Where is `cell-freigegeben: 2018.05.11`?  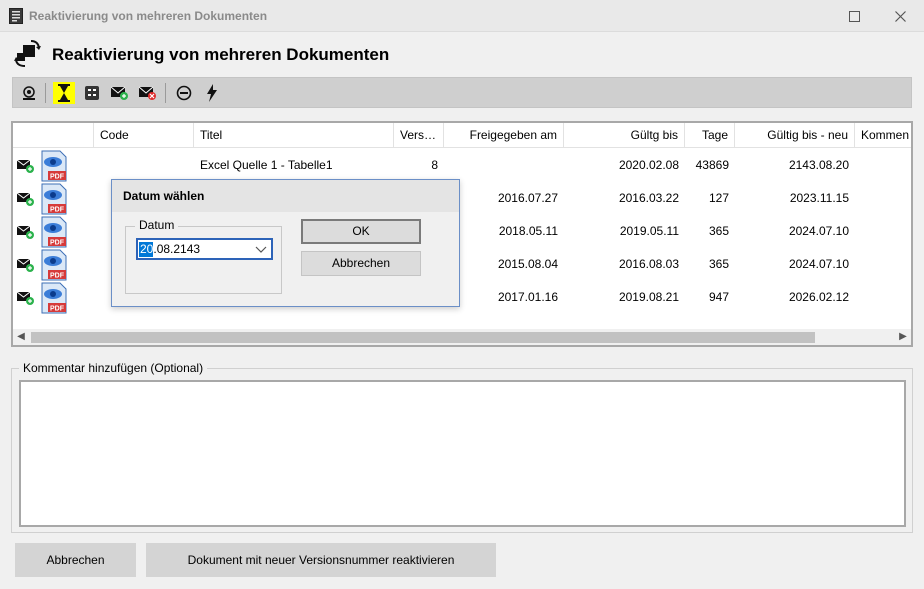
cell-freigegeben: 2018.05.11 is located at coordinates (528, 231).